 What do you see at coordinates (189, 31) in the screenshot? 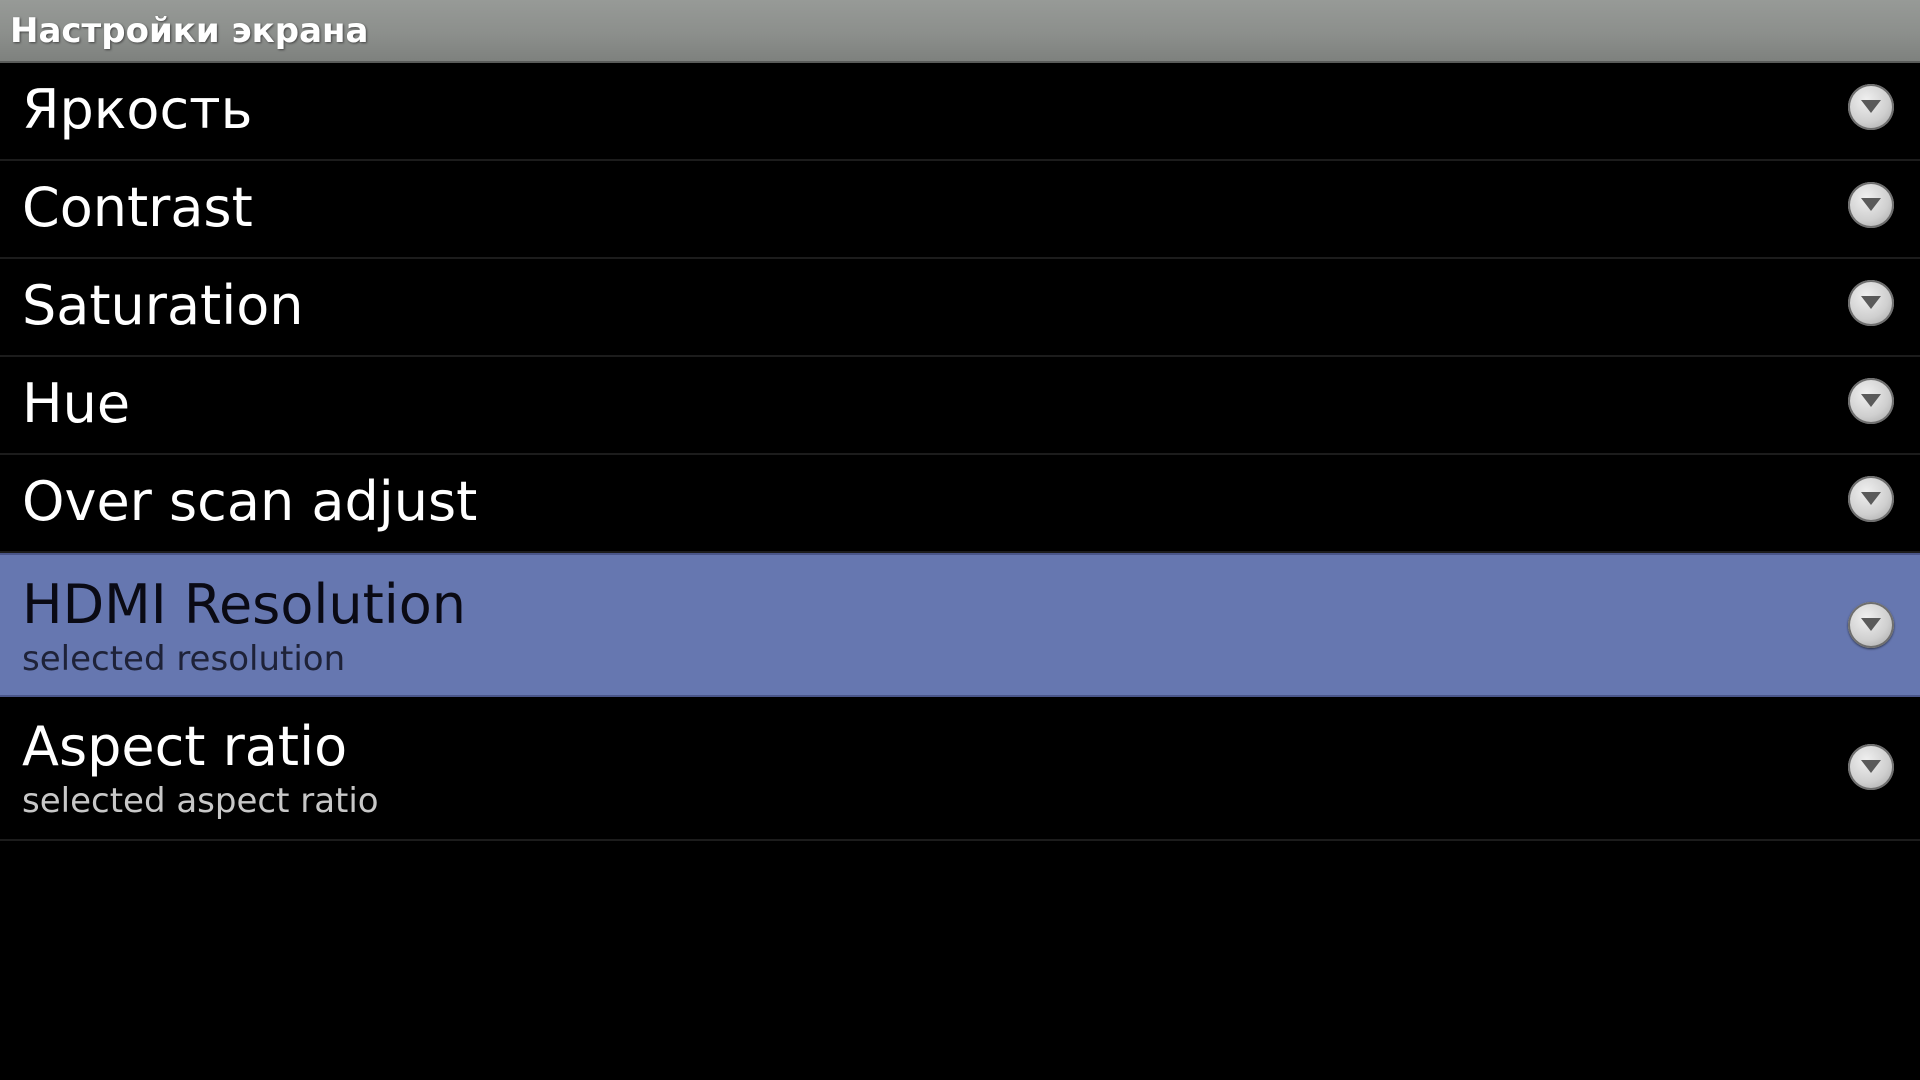
I see `window-title: Настройки экрана` at bounding box center [189, 31].